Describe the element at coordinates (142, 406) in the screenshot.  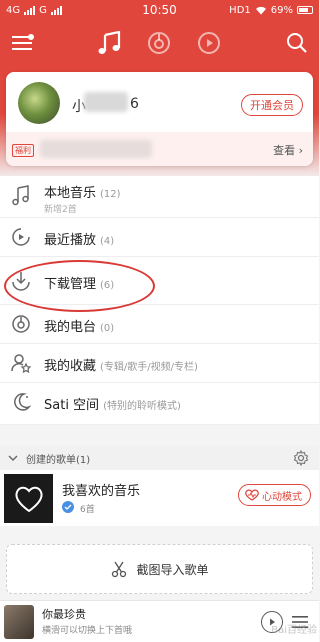
I see `menu-item-count: (特别的聆听模式)` at that location.